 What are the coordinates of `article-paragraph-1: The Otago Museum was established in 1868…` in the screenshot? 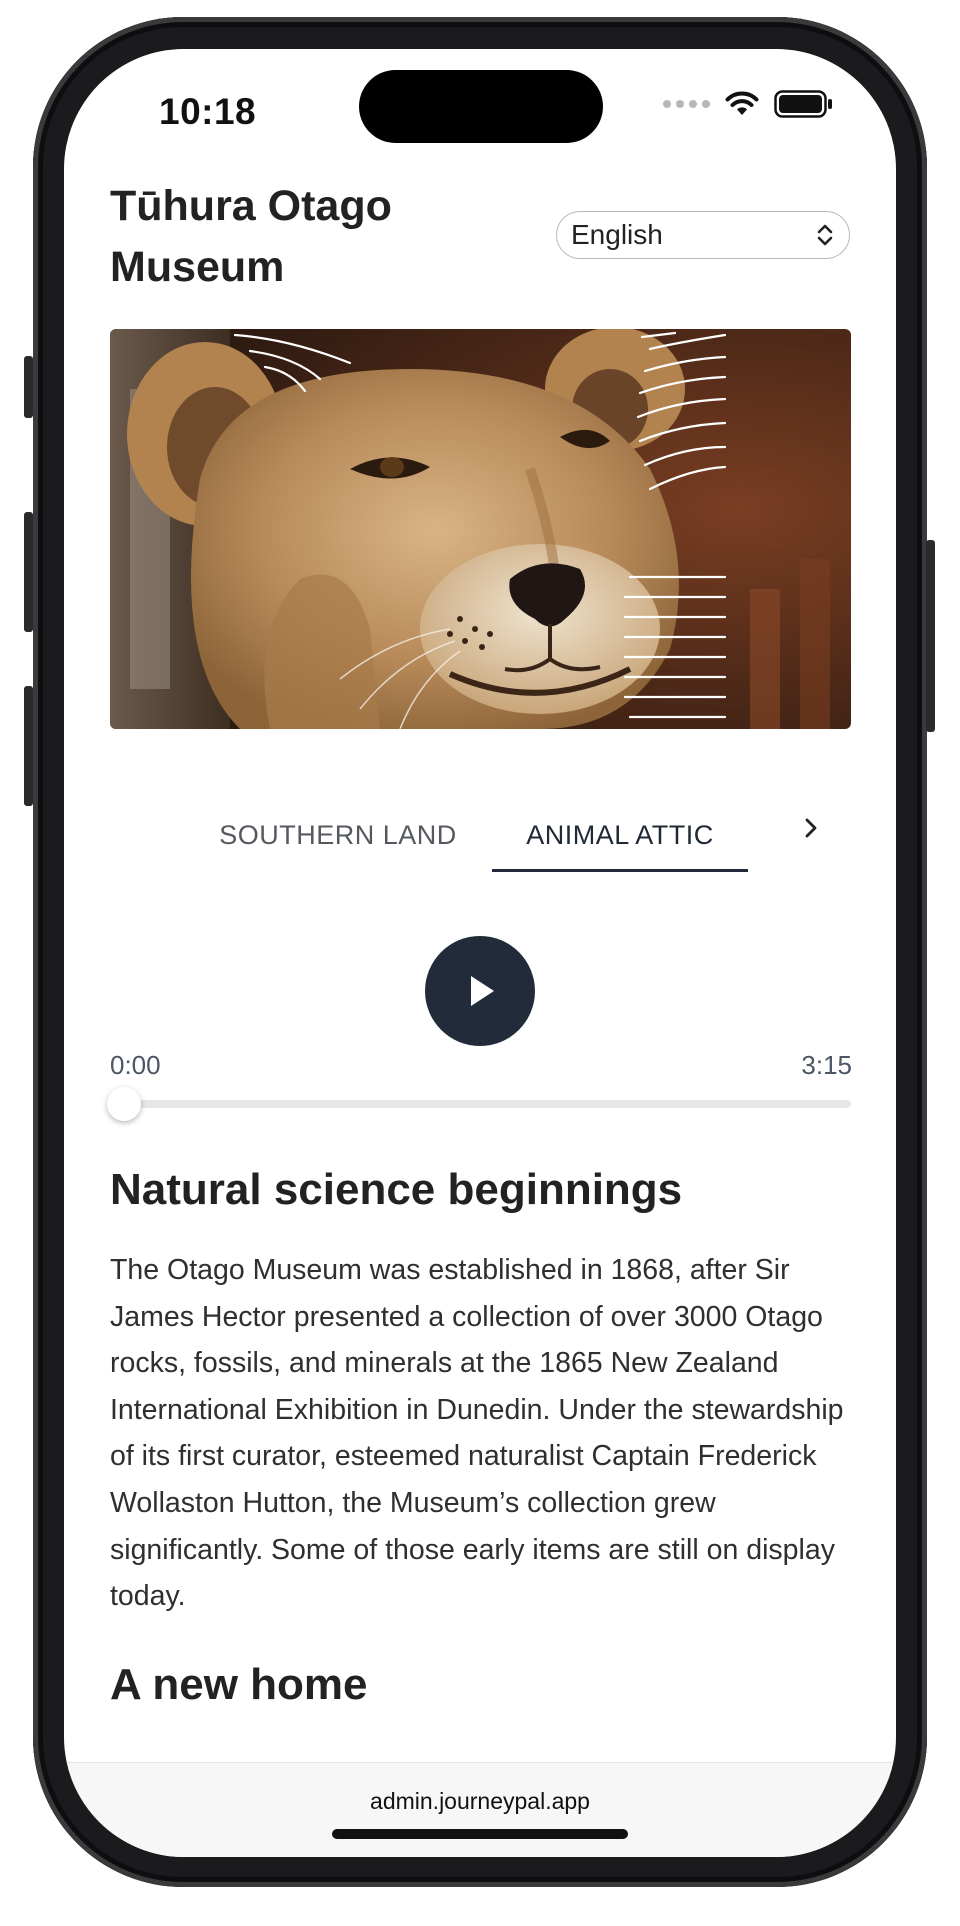 It's located at (477, 1433).